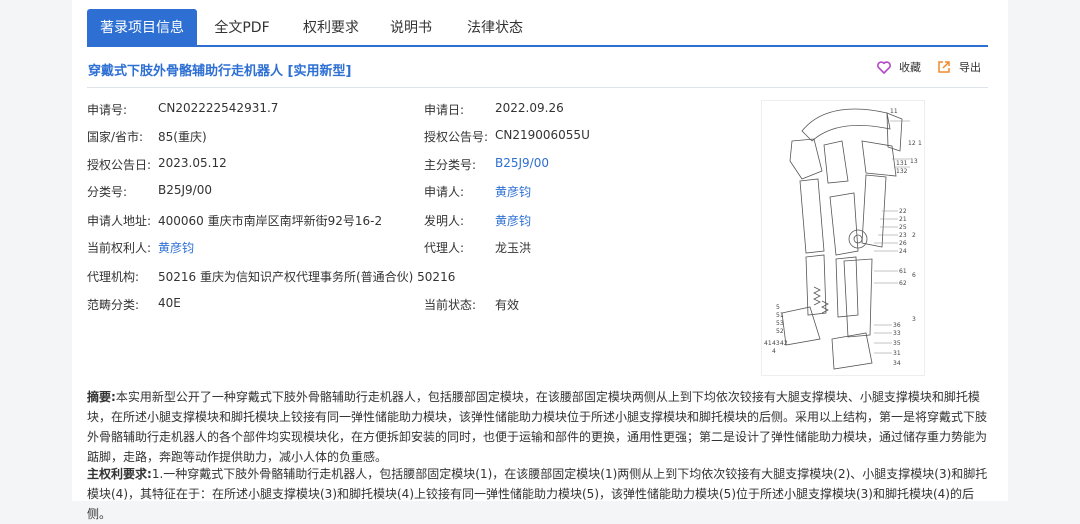 The width and height of the screenshot is (1080, 524). Describe the element at coordinates (507, 305) in the screenshot. I see `field-value: 有效` at that location.